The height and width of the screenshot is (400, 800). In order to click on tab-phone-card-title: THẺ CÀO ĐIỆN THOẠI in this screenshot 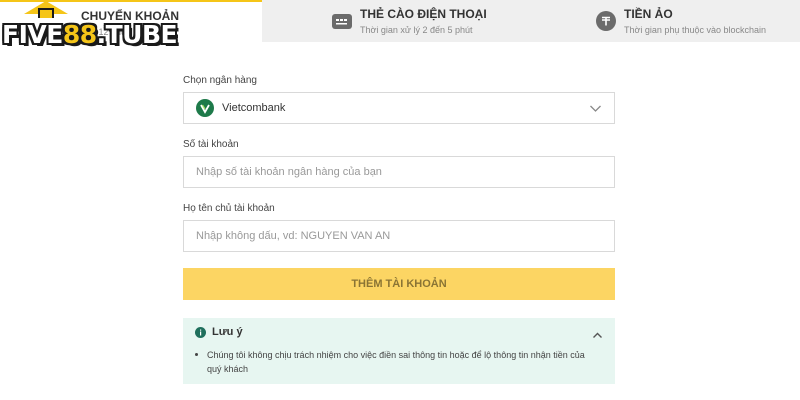, I will do `click(423, 13)`.